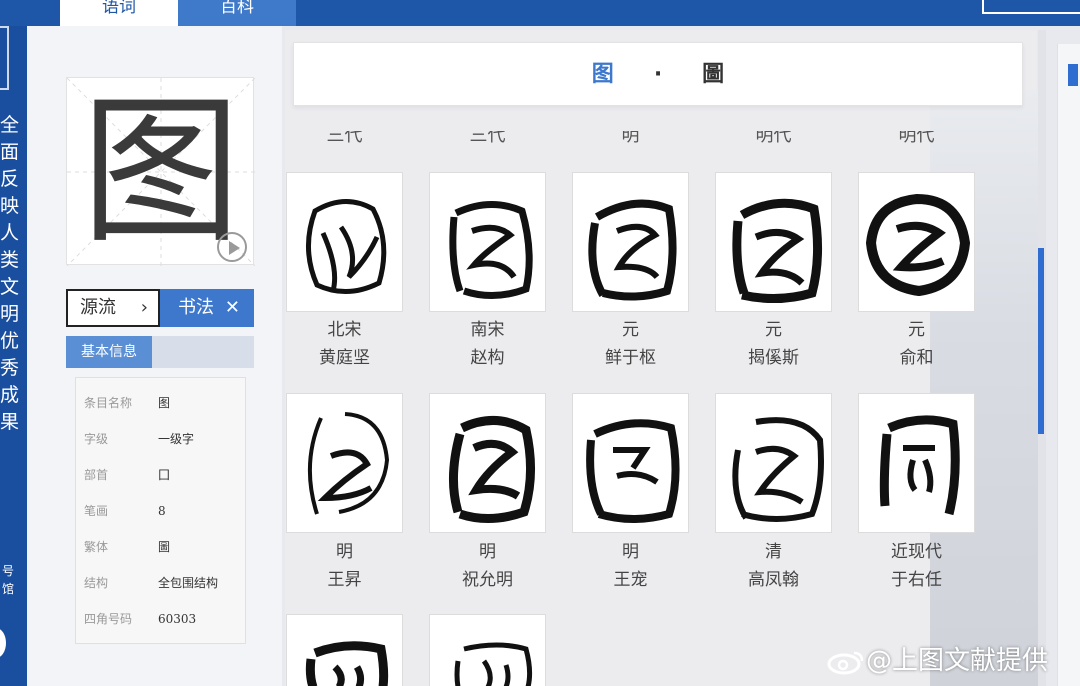 The height and width of the screenshot is (686, 1080). I want to click on info-value: 一级字, so click(176, 439).